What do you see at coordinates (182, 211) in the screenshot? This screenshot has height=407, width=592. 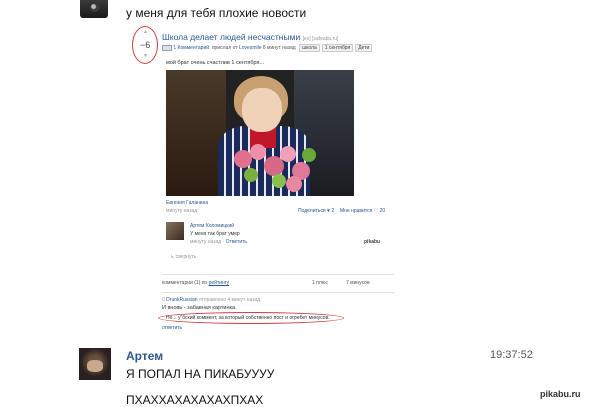 I see `photo-time: минуту назад` at bounding box center [182, 211].